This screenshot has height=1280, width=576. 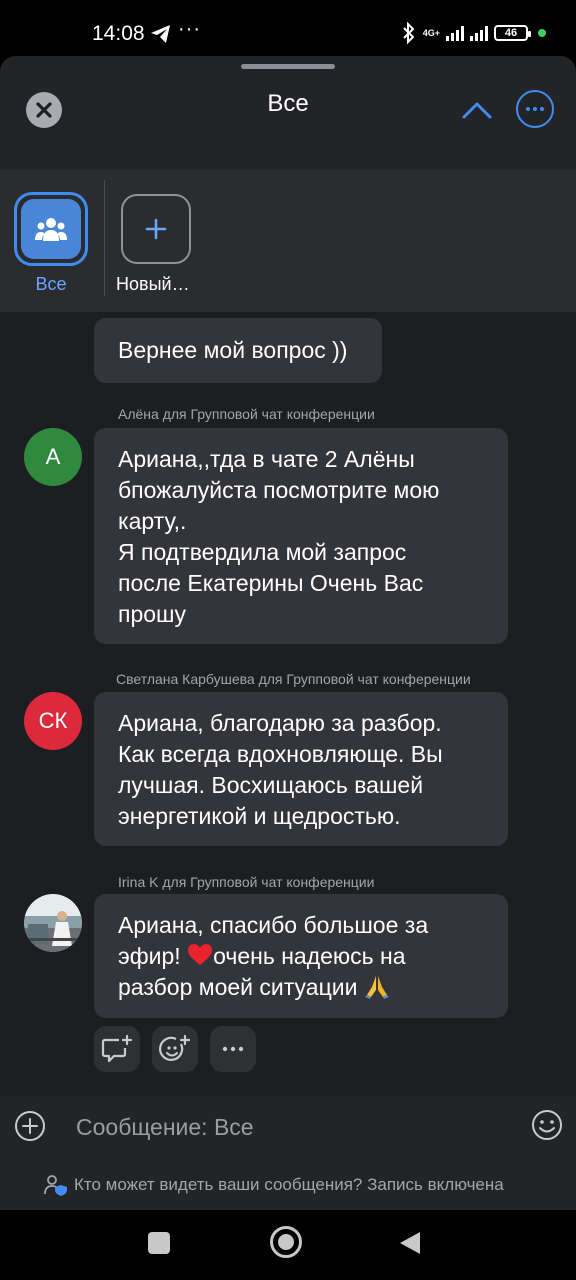 I want to click on more-horizontal-icon, so click(x=233, y=1049).